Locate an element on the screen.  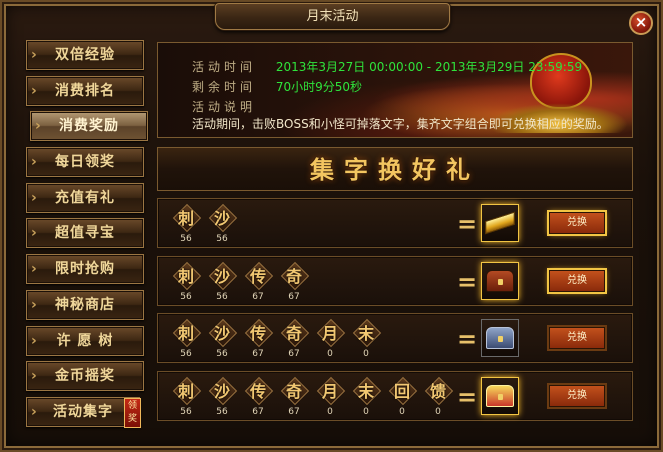
sidebar-item: 神秘商店 is located at coordinates (85, 304).